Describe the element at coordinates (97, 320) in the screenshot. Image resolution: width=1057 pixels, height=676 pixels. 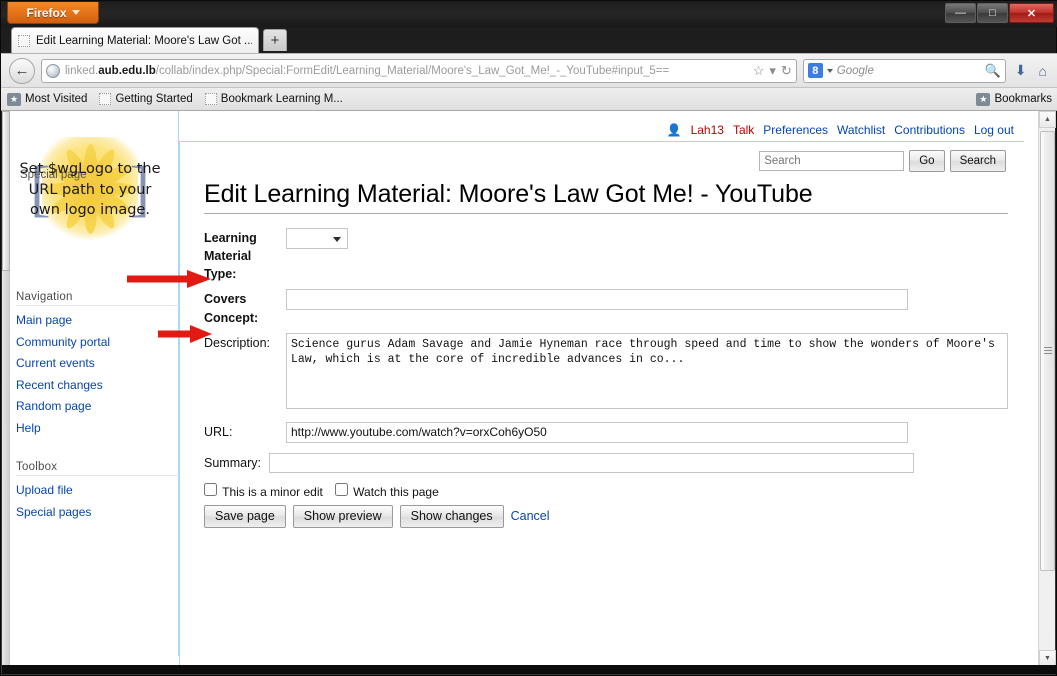
I see `list-item: Main page` at that location.